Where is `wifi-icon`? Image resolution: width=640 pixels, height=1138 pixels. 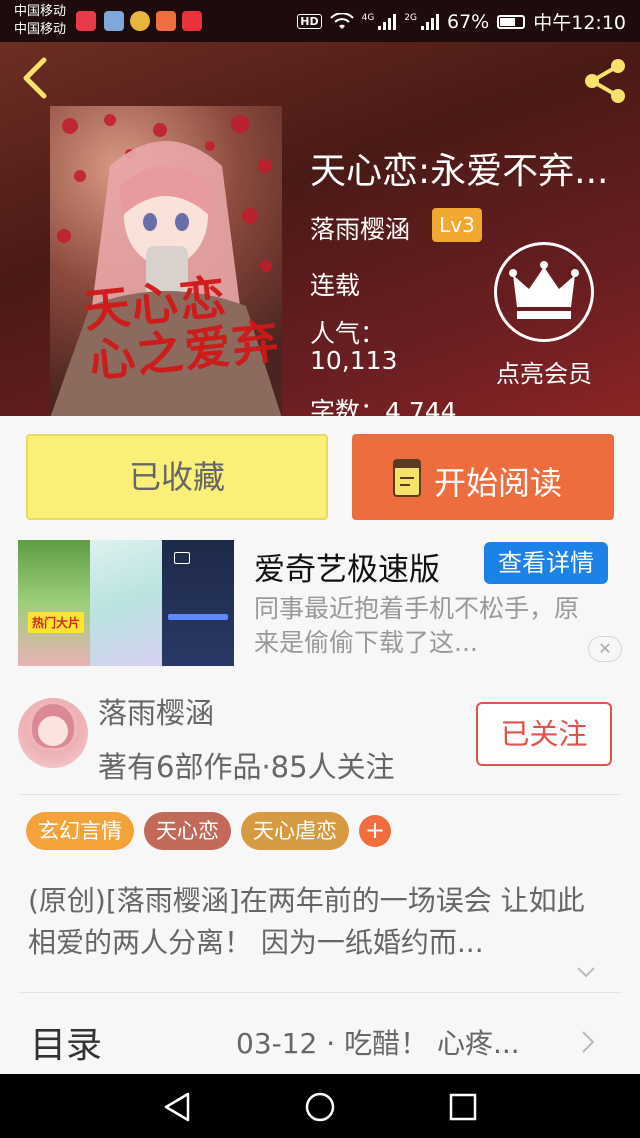
wifi-icon is located at coordinates (341, 20).